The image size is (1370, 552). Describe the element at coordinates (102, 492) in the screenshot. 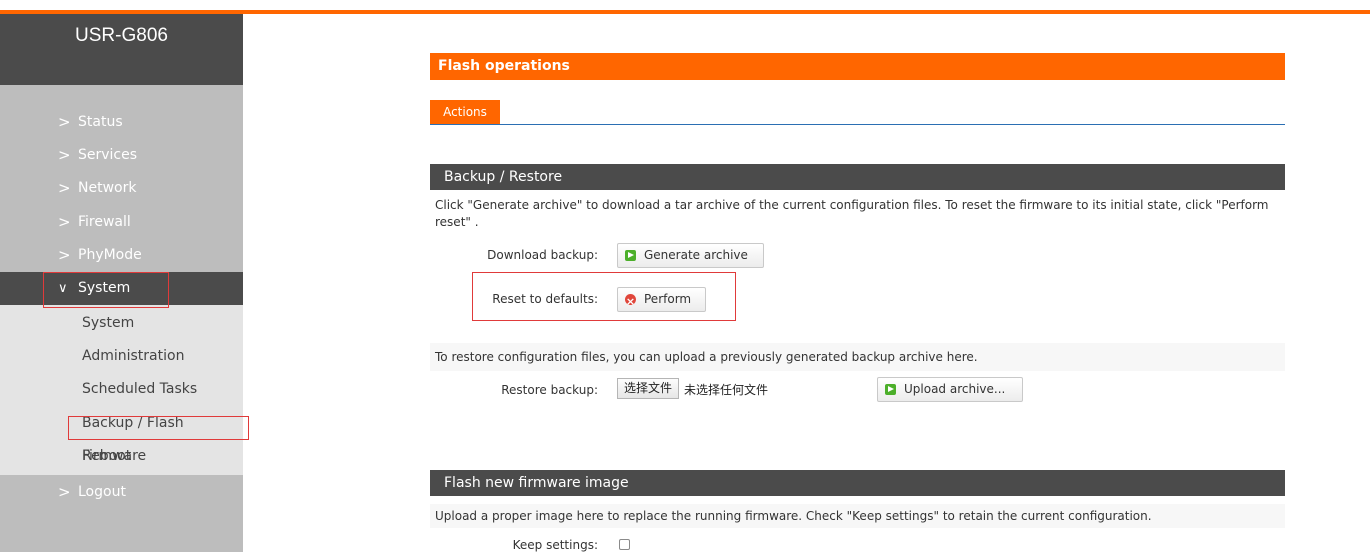

I see `sidebar-item-label: Logout` at that location.